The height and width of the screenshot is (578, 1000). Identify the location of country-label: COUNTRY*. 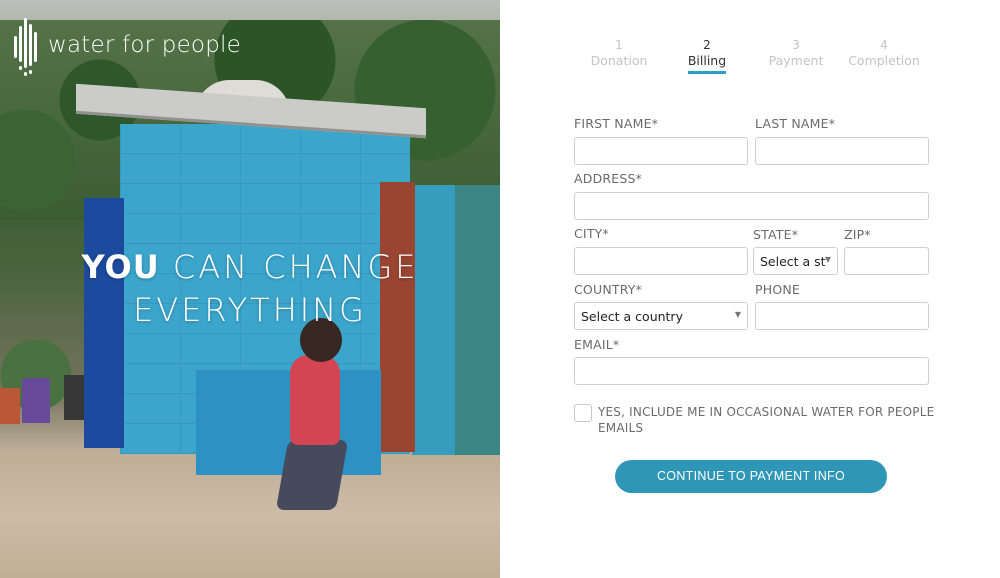
(608, 289).